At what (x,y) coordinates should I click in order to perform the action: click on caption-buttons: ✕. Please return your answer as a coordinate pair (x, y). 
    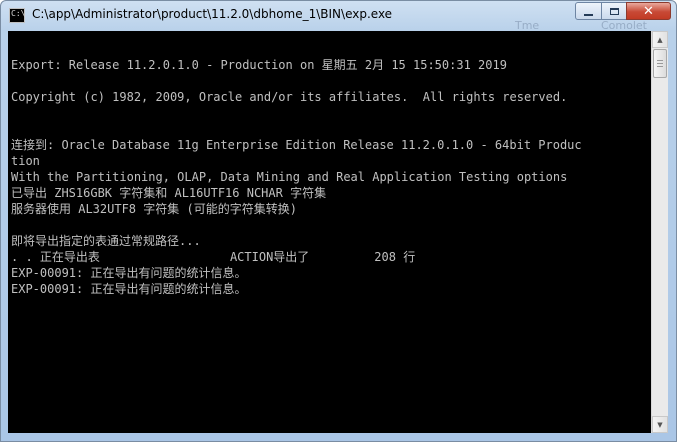
    Looking at the image, I should click on (623, 11).